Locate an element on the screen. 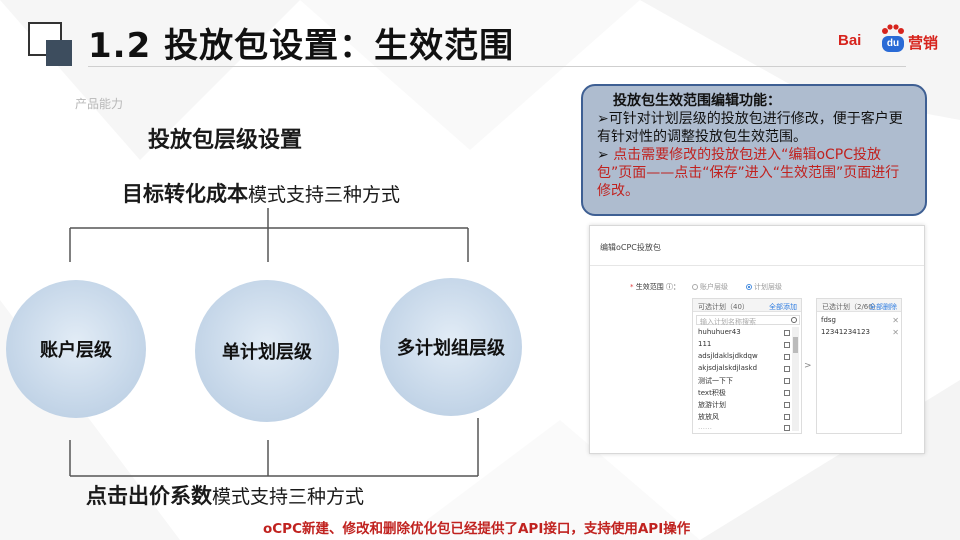 This screenshot has width=960, height=540. header-divider is located at coordinates (497, 66).